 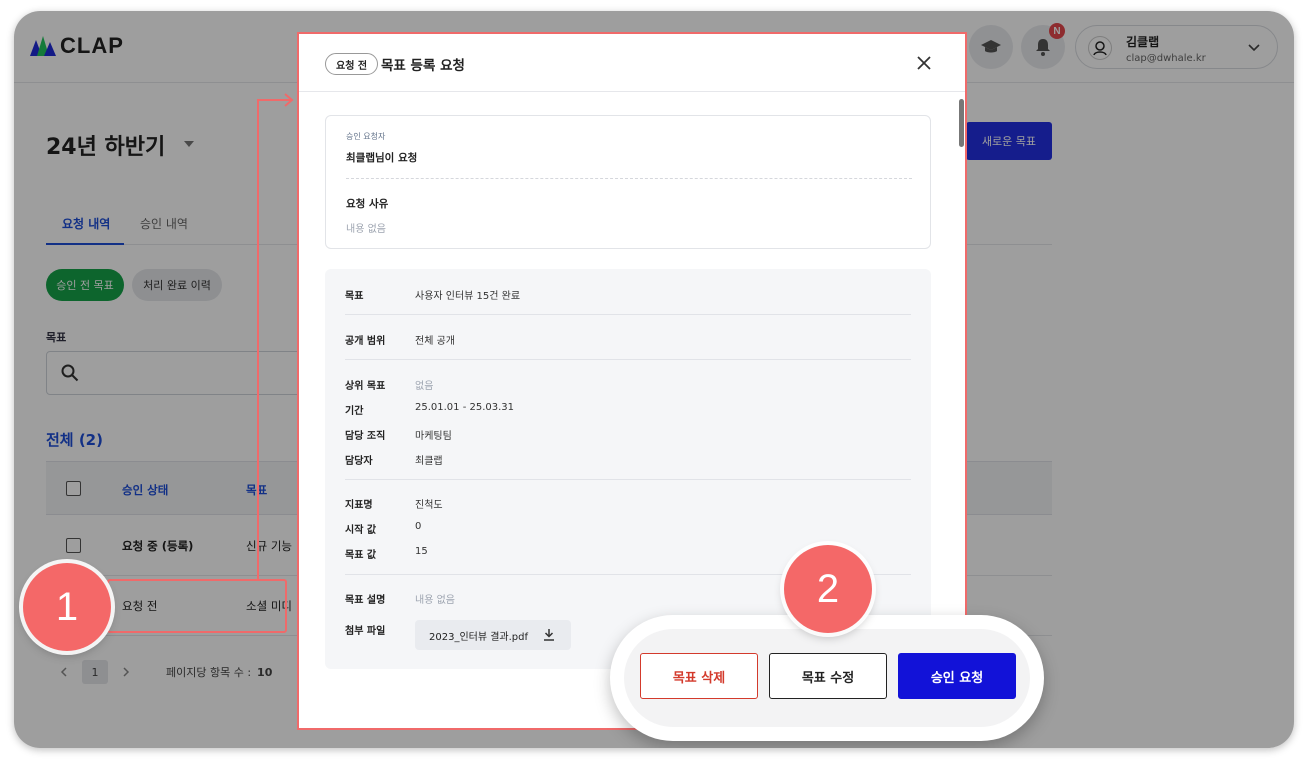 I want to click on owner-value: 최클랩, so click(x=429, y=461).